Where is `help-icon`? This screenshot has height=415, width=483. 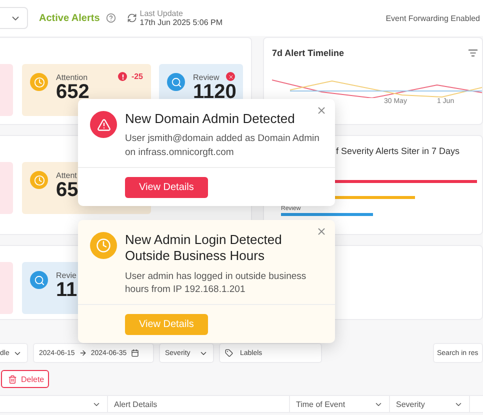 help-icon is located at coordinates (111, 18).